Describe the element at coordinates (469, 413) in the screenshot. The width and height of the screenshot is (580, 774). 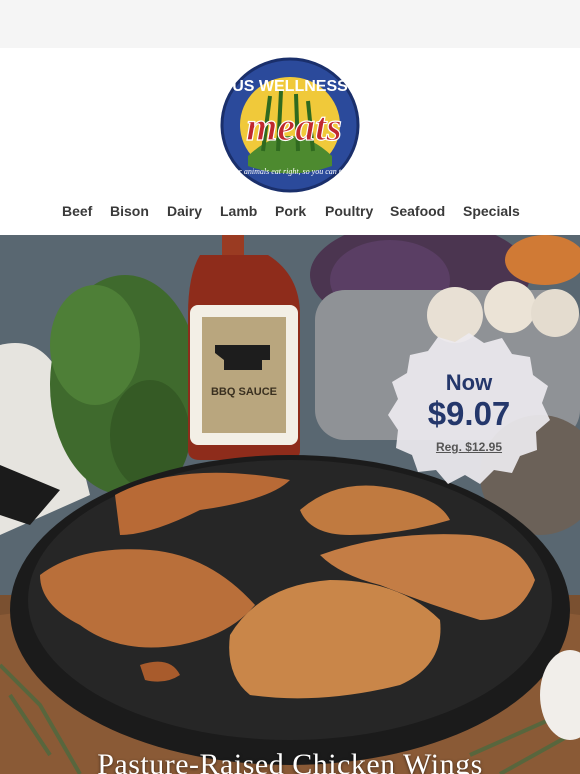
I see `sale-price: $9.07` at that location.